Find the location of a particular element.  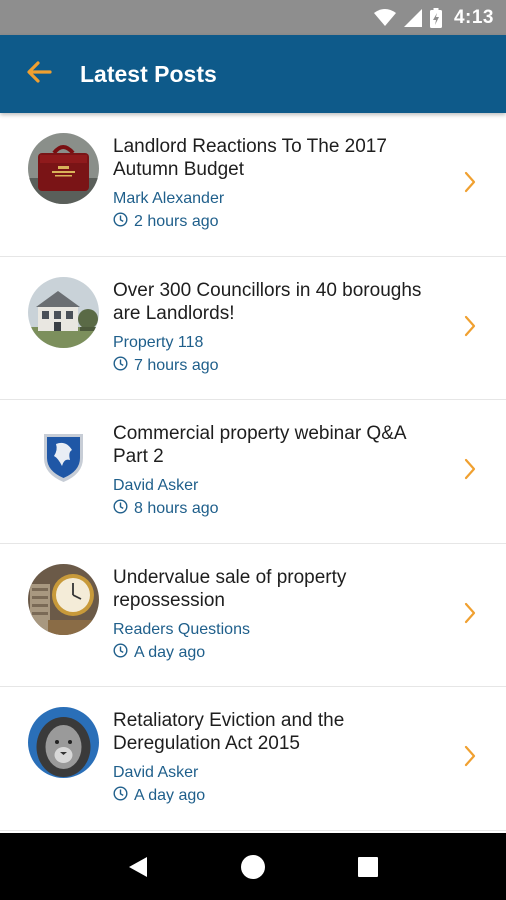

status-time: 4:13 is located at coordinates (473, 17).